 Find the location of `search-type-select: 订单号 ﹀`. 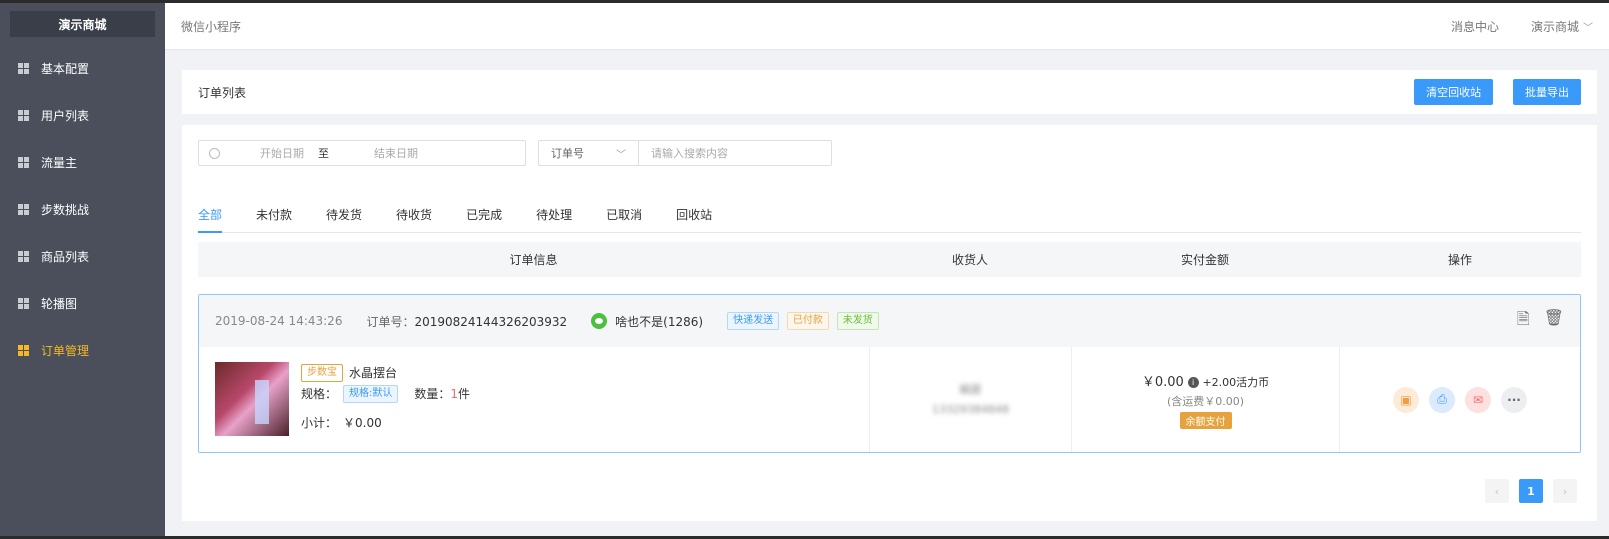

search-type-select: 订单号 ﹀ is located at coordinates (589, 153).